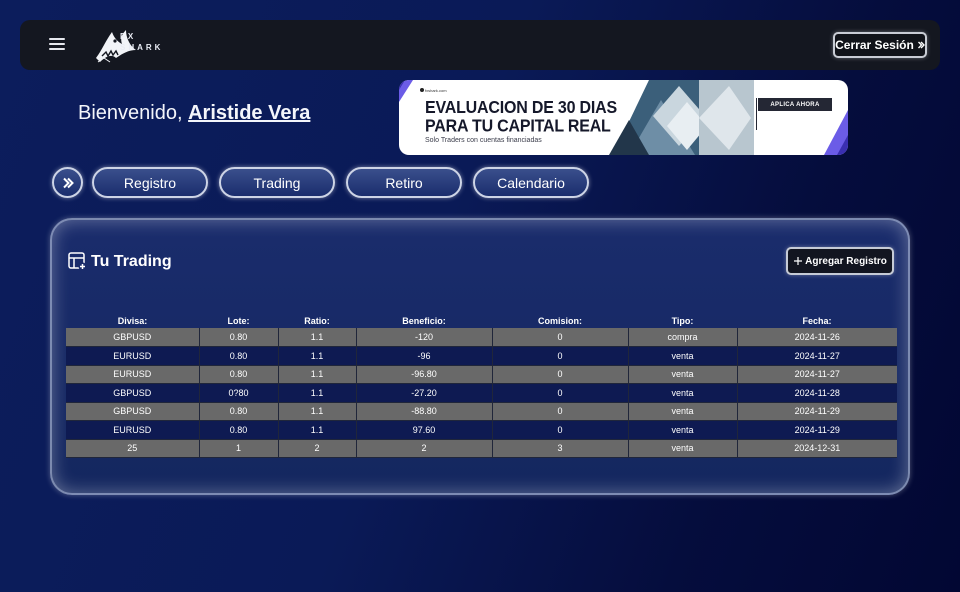 Image resolution: width=960 pixels, height=592 pixels. Describe the element at coordinates (560, 448) in the screenshot. I see `cell-comision: 3` at that location.